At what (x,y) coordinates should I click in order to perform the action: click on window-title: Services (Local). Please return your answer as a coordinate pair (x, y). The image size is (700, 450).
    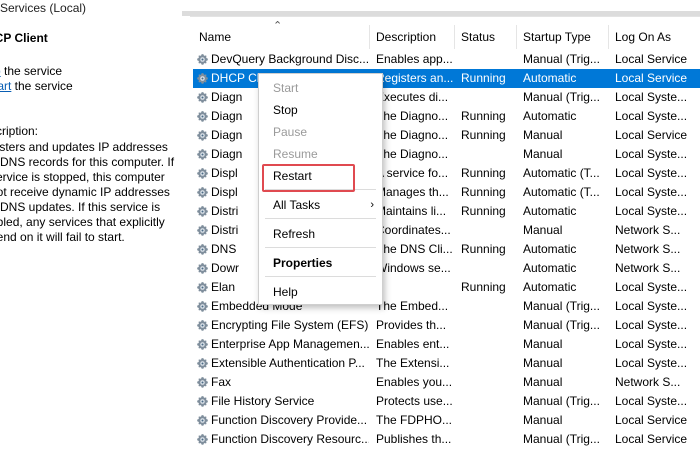
    Looking at the image, I should click on (43, 8).